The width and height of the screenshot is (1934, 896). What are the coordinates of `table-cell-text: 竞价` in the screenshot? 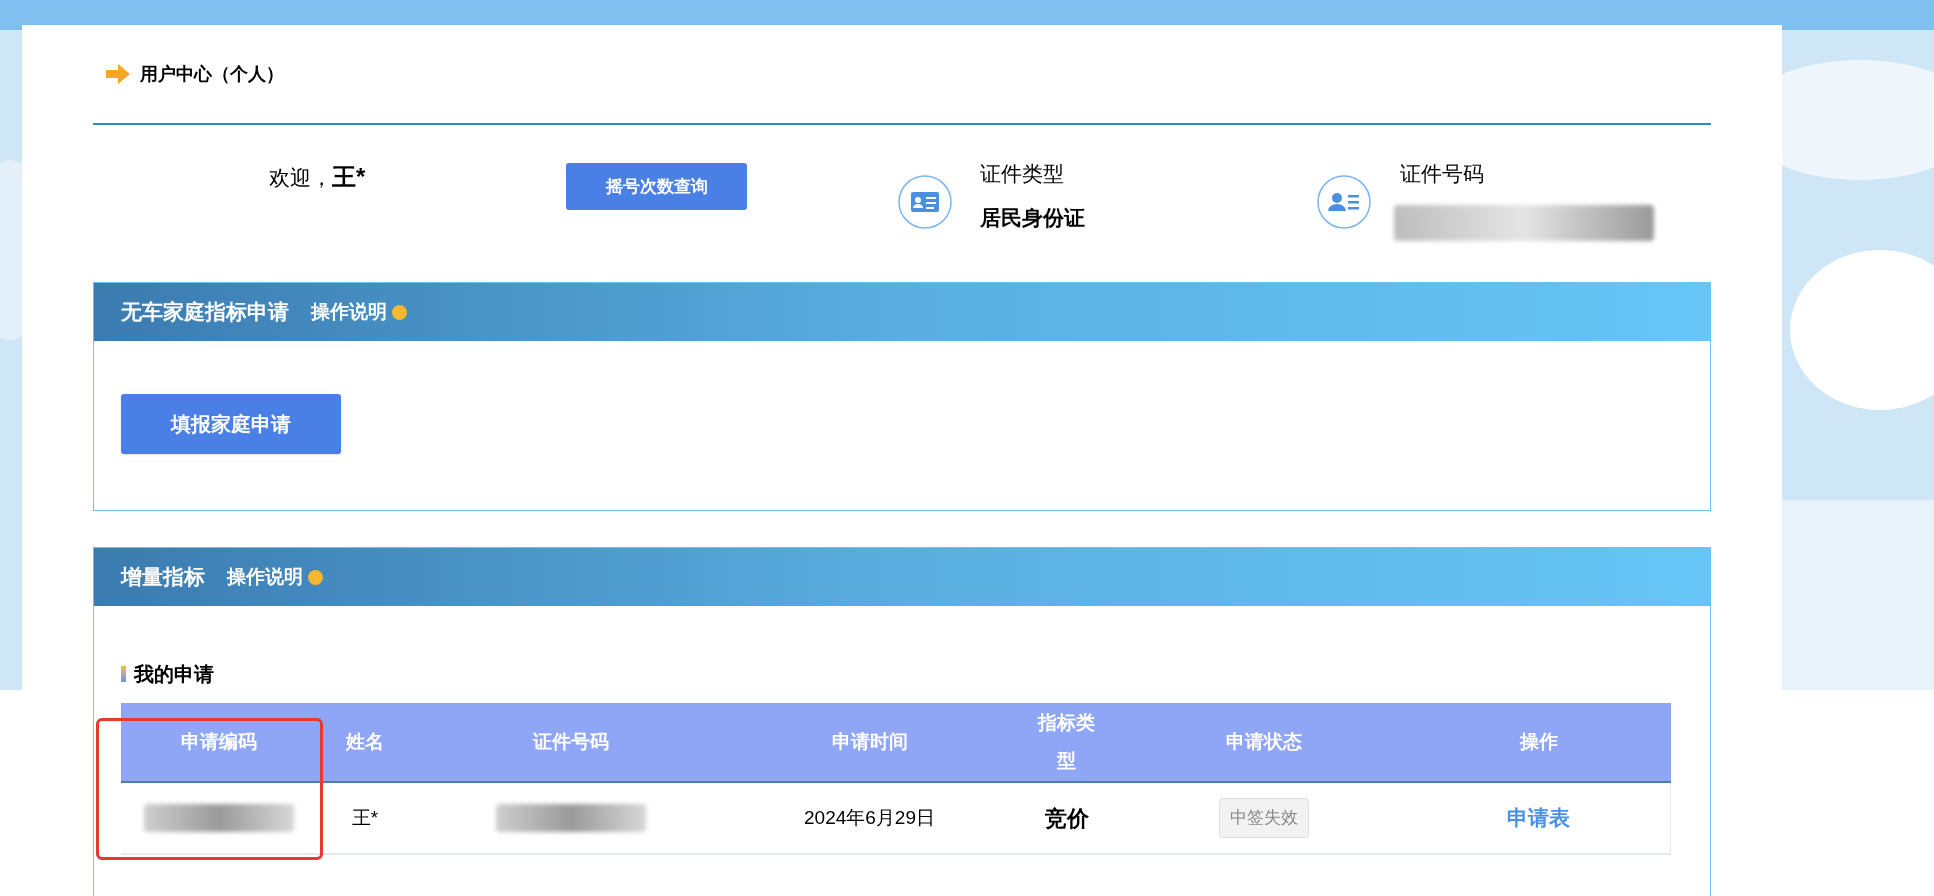 It's located at (1066, 818).